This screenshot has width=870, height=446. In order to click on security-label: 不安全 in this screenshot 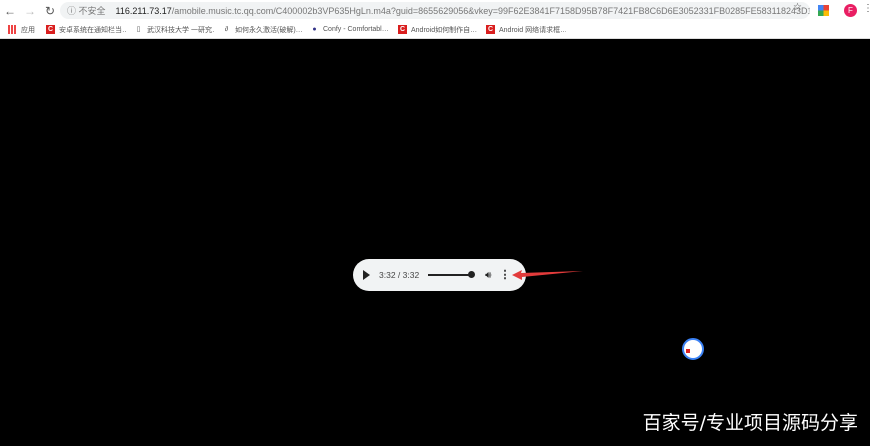, I will do `click(92, 11)`.